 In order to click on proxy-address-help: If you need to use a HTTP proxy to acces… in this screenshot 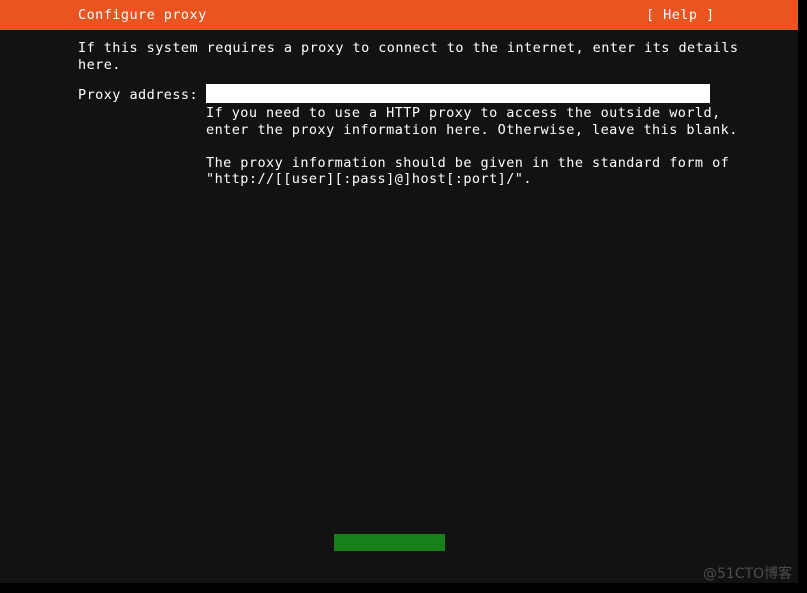, I will do `click(472, 146)`.